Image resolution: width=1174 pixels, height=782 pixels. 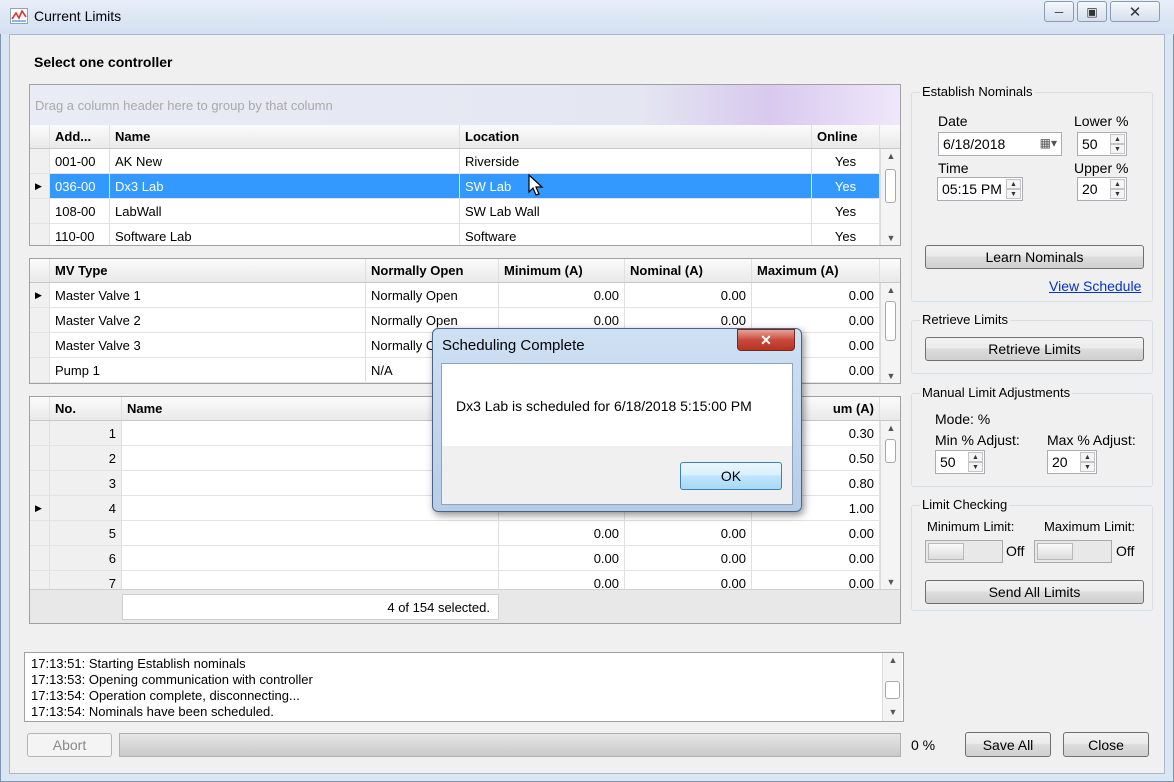 What do you see at coordinates (1092, 11) in the screenshot?
I see `maximize-button: ▣` at bounding box center [1092, 11].